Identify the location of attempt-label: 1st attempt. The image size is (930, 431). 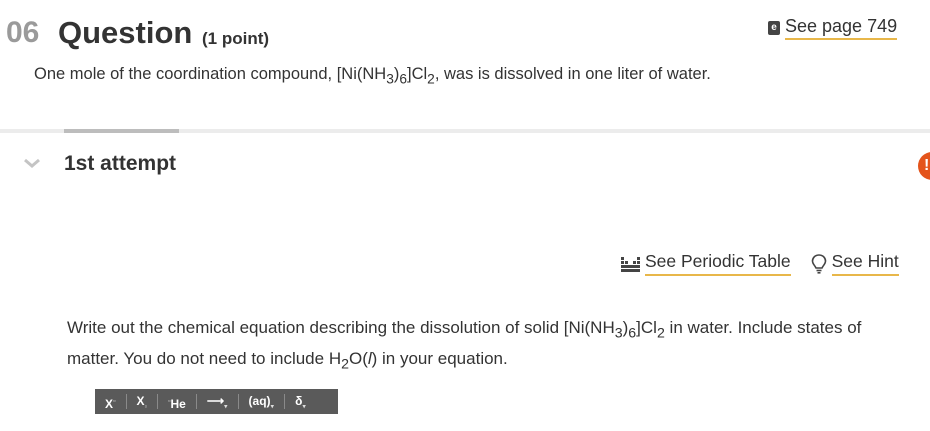
(120, 163).